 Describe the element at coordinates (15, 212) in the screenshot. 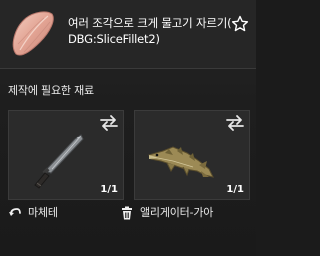

I see `return-arrow-icon` at that location.